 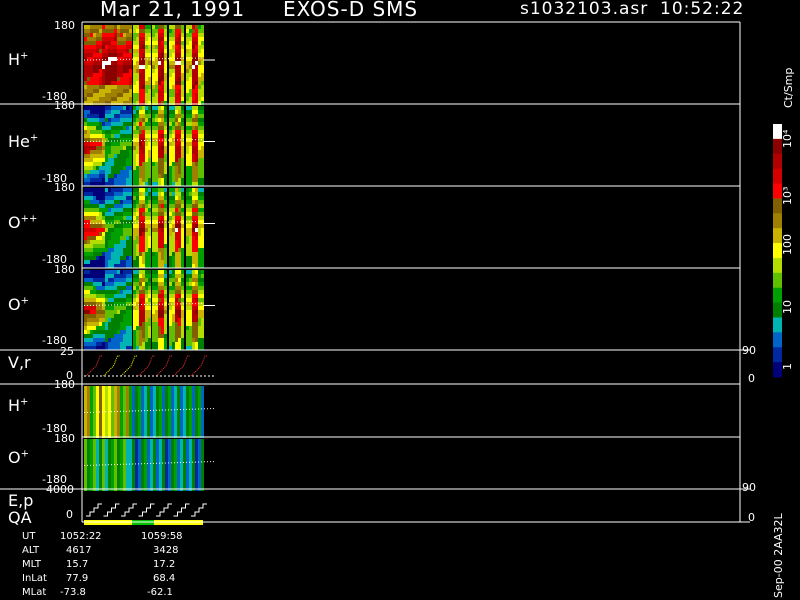 I want to click on colorbar-swatch, so click(x=777, y=280).